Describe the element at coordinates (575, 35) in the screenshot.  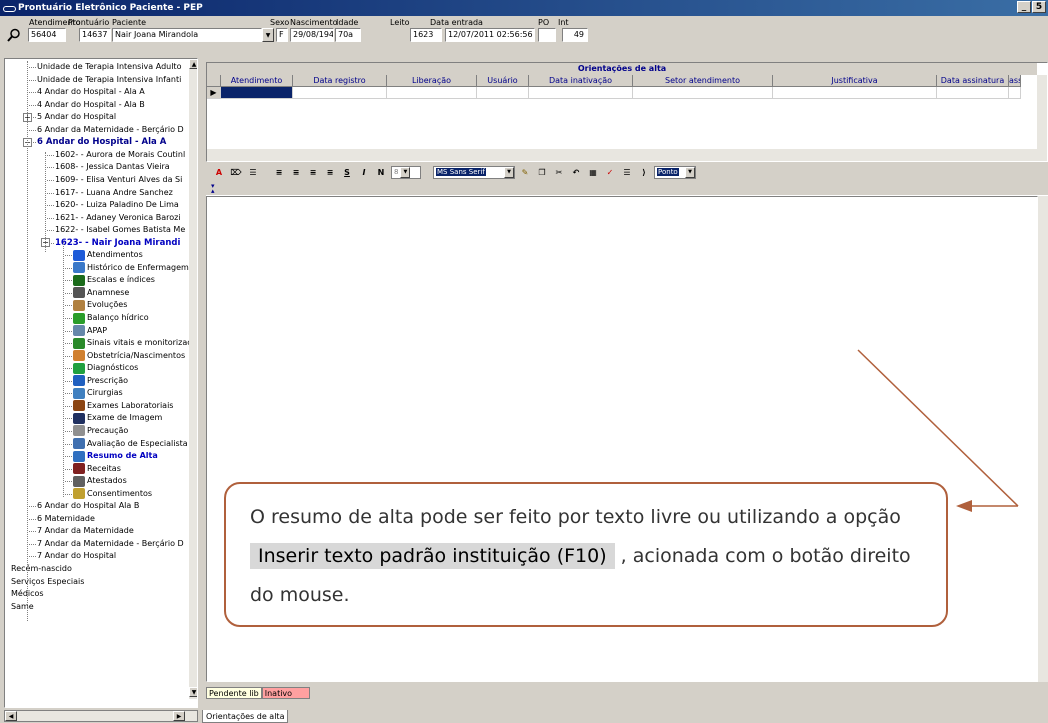
I see `int-field: 49` at that location.